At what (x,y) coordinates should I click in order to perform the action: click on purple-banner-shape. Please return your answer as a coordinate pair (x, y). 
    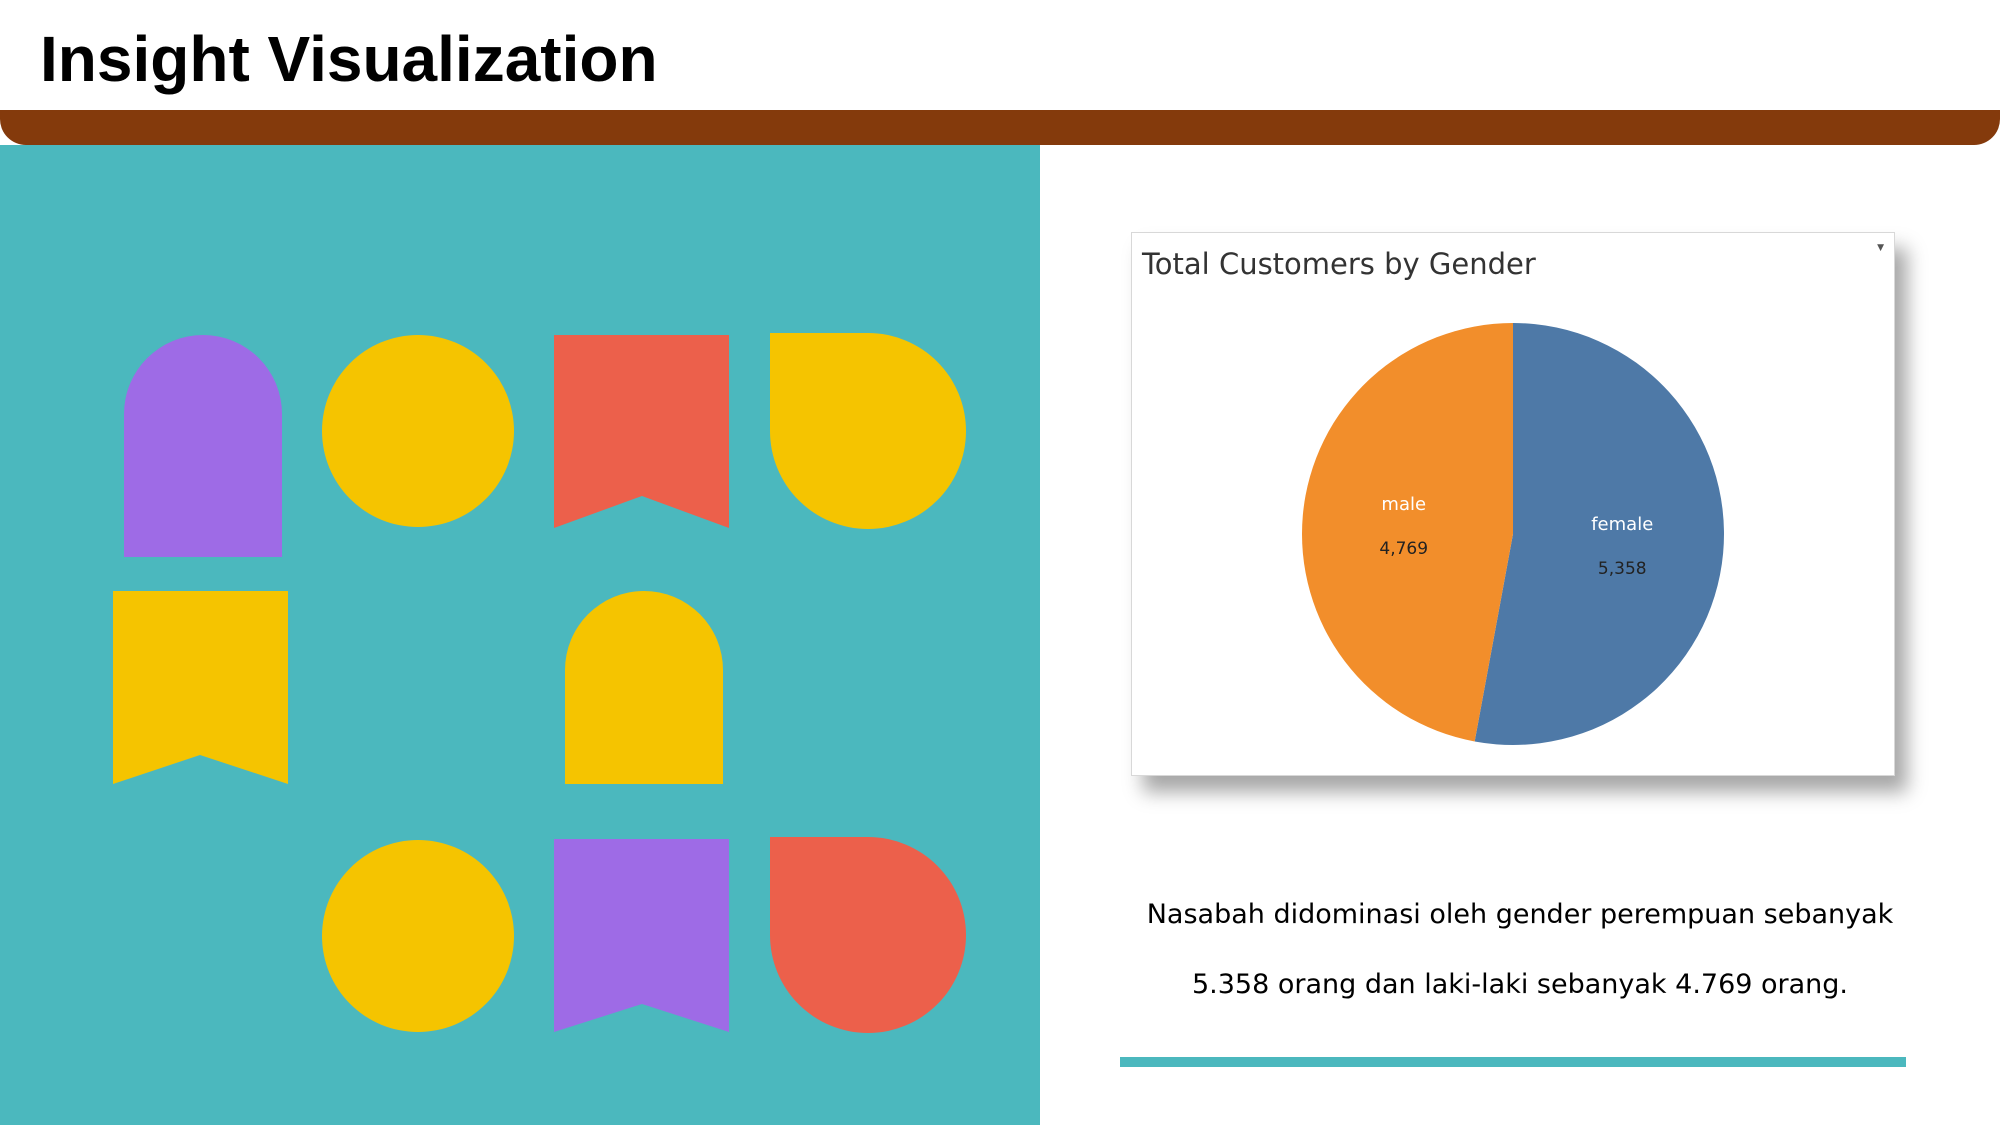
    Looking at the image, I should click on (641, 935).